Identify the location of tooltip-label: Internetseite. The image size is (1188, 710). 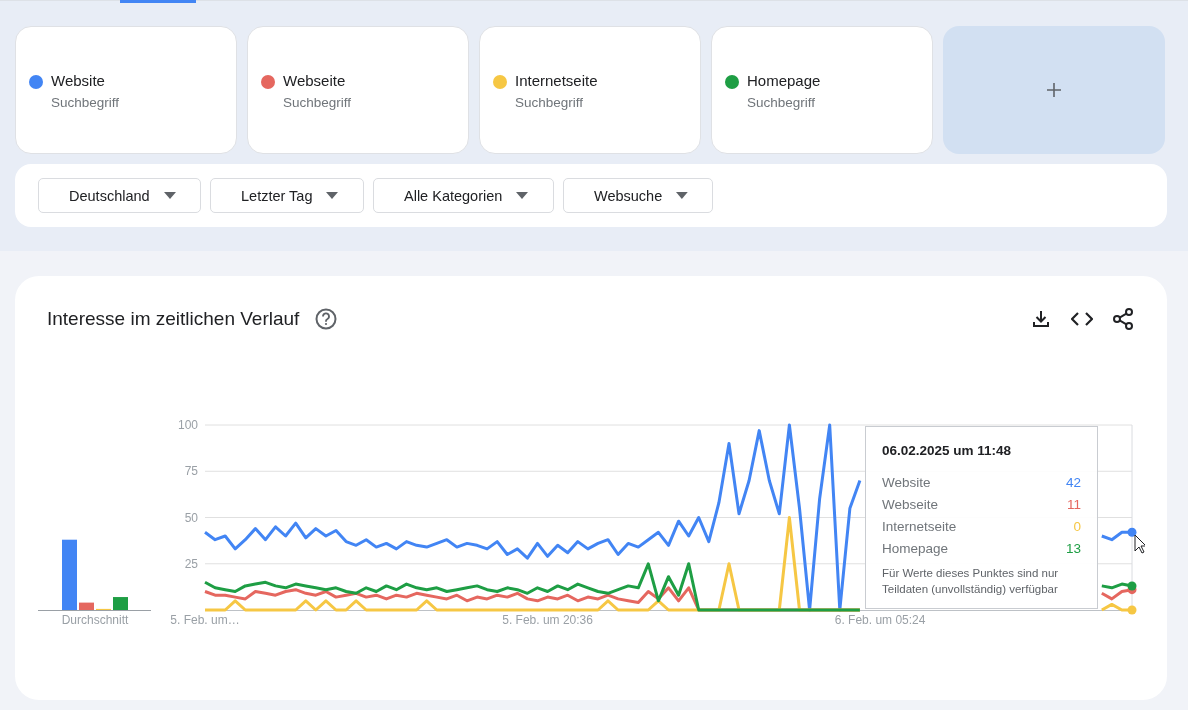
(919, 526).